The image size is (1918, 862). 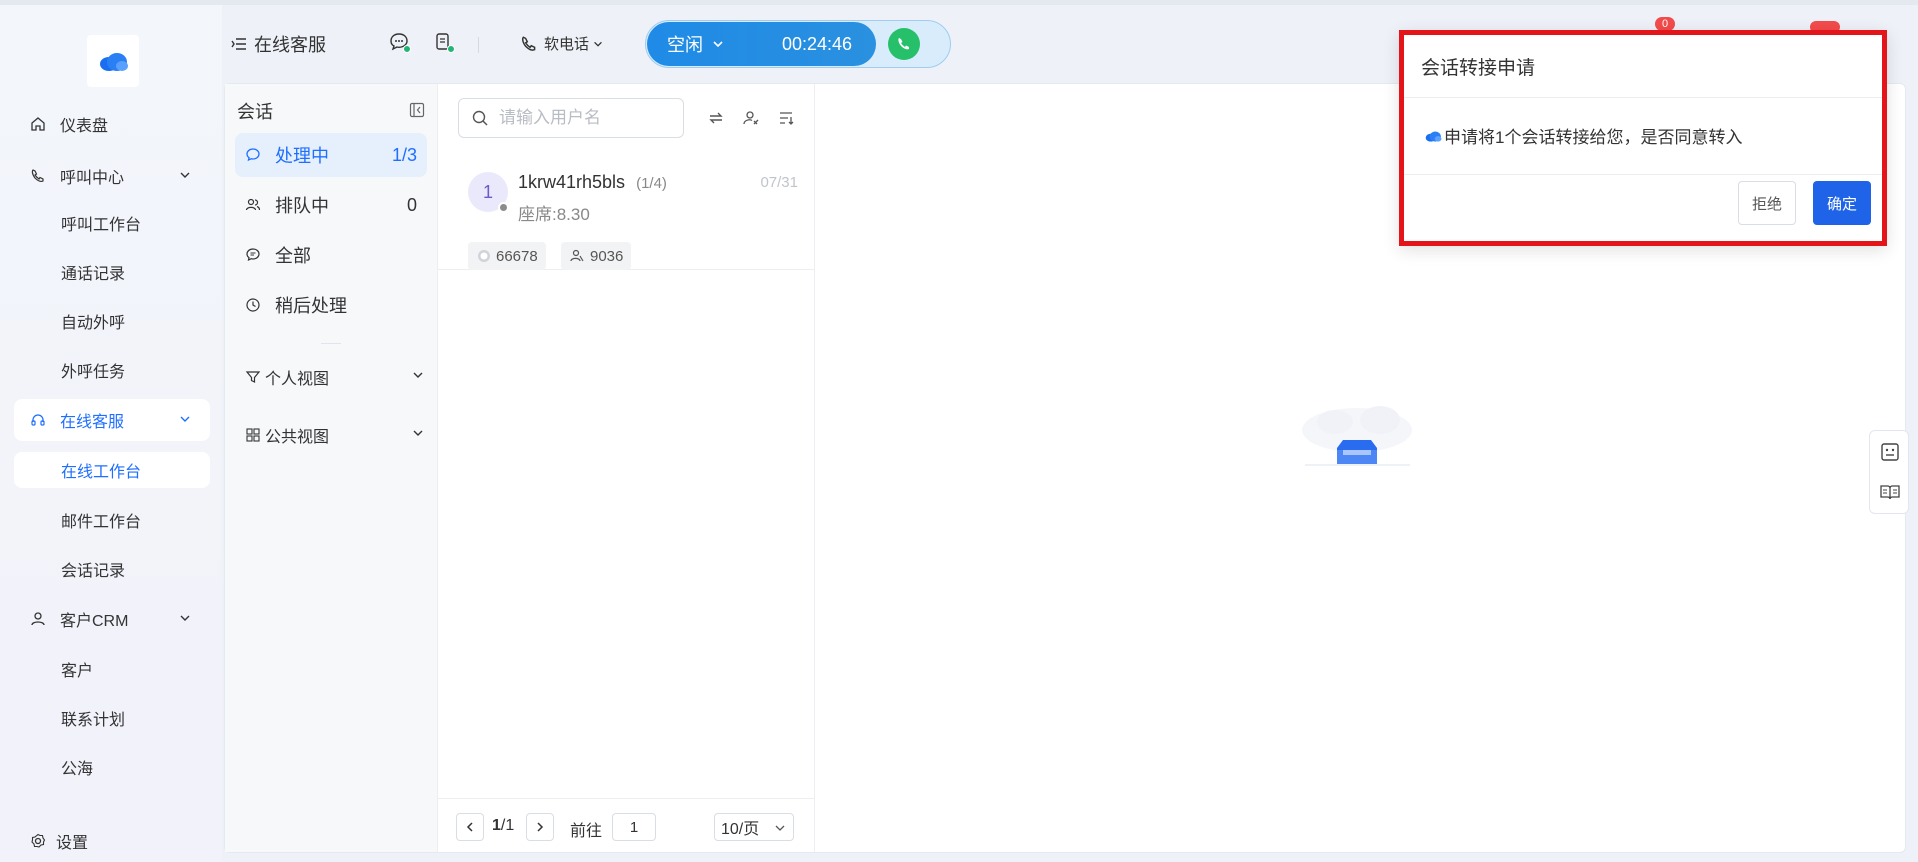 I want to click on chevron-right-icon, so click(x=540, y=827).